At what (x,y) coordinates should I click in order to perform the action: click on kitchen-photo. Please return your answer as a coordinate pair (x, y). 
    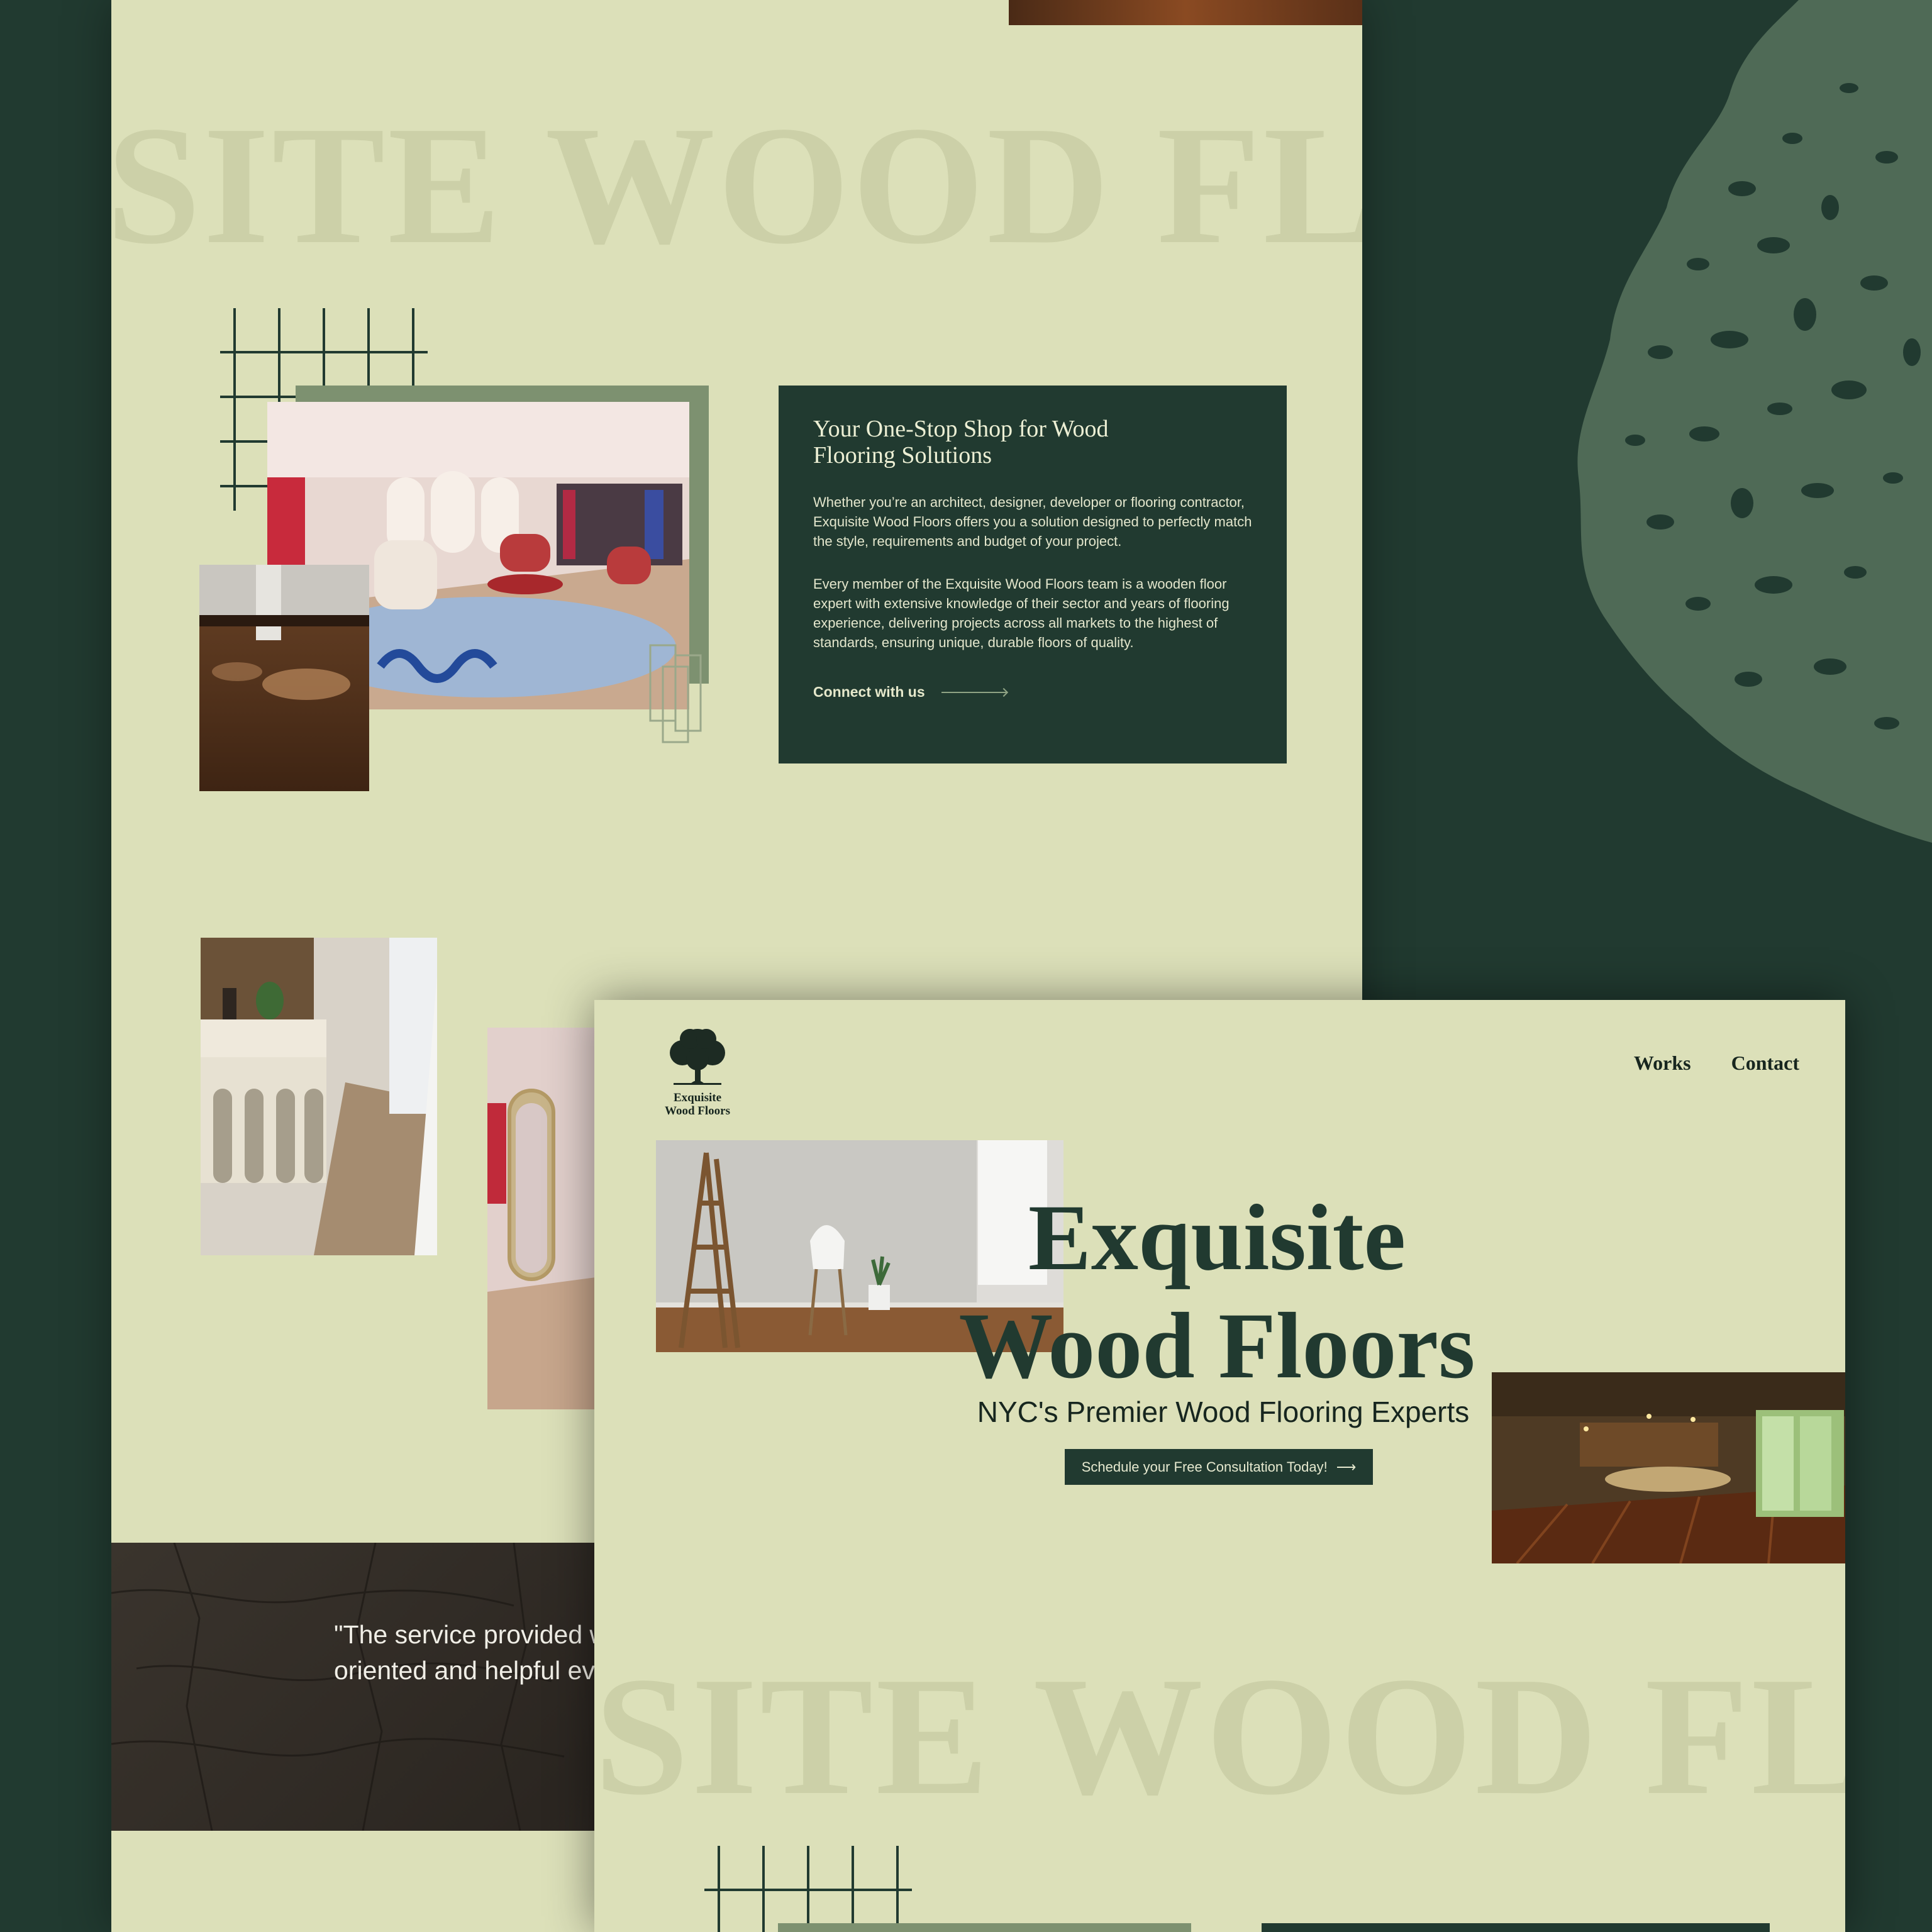
    Looking at the image, I should click on (1668, 1467).